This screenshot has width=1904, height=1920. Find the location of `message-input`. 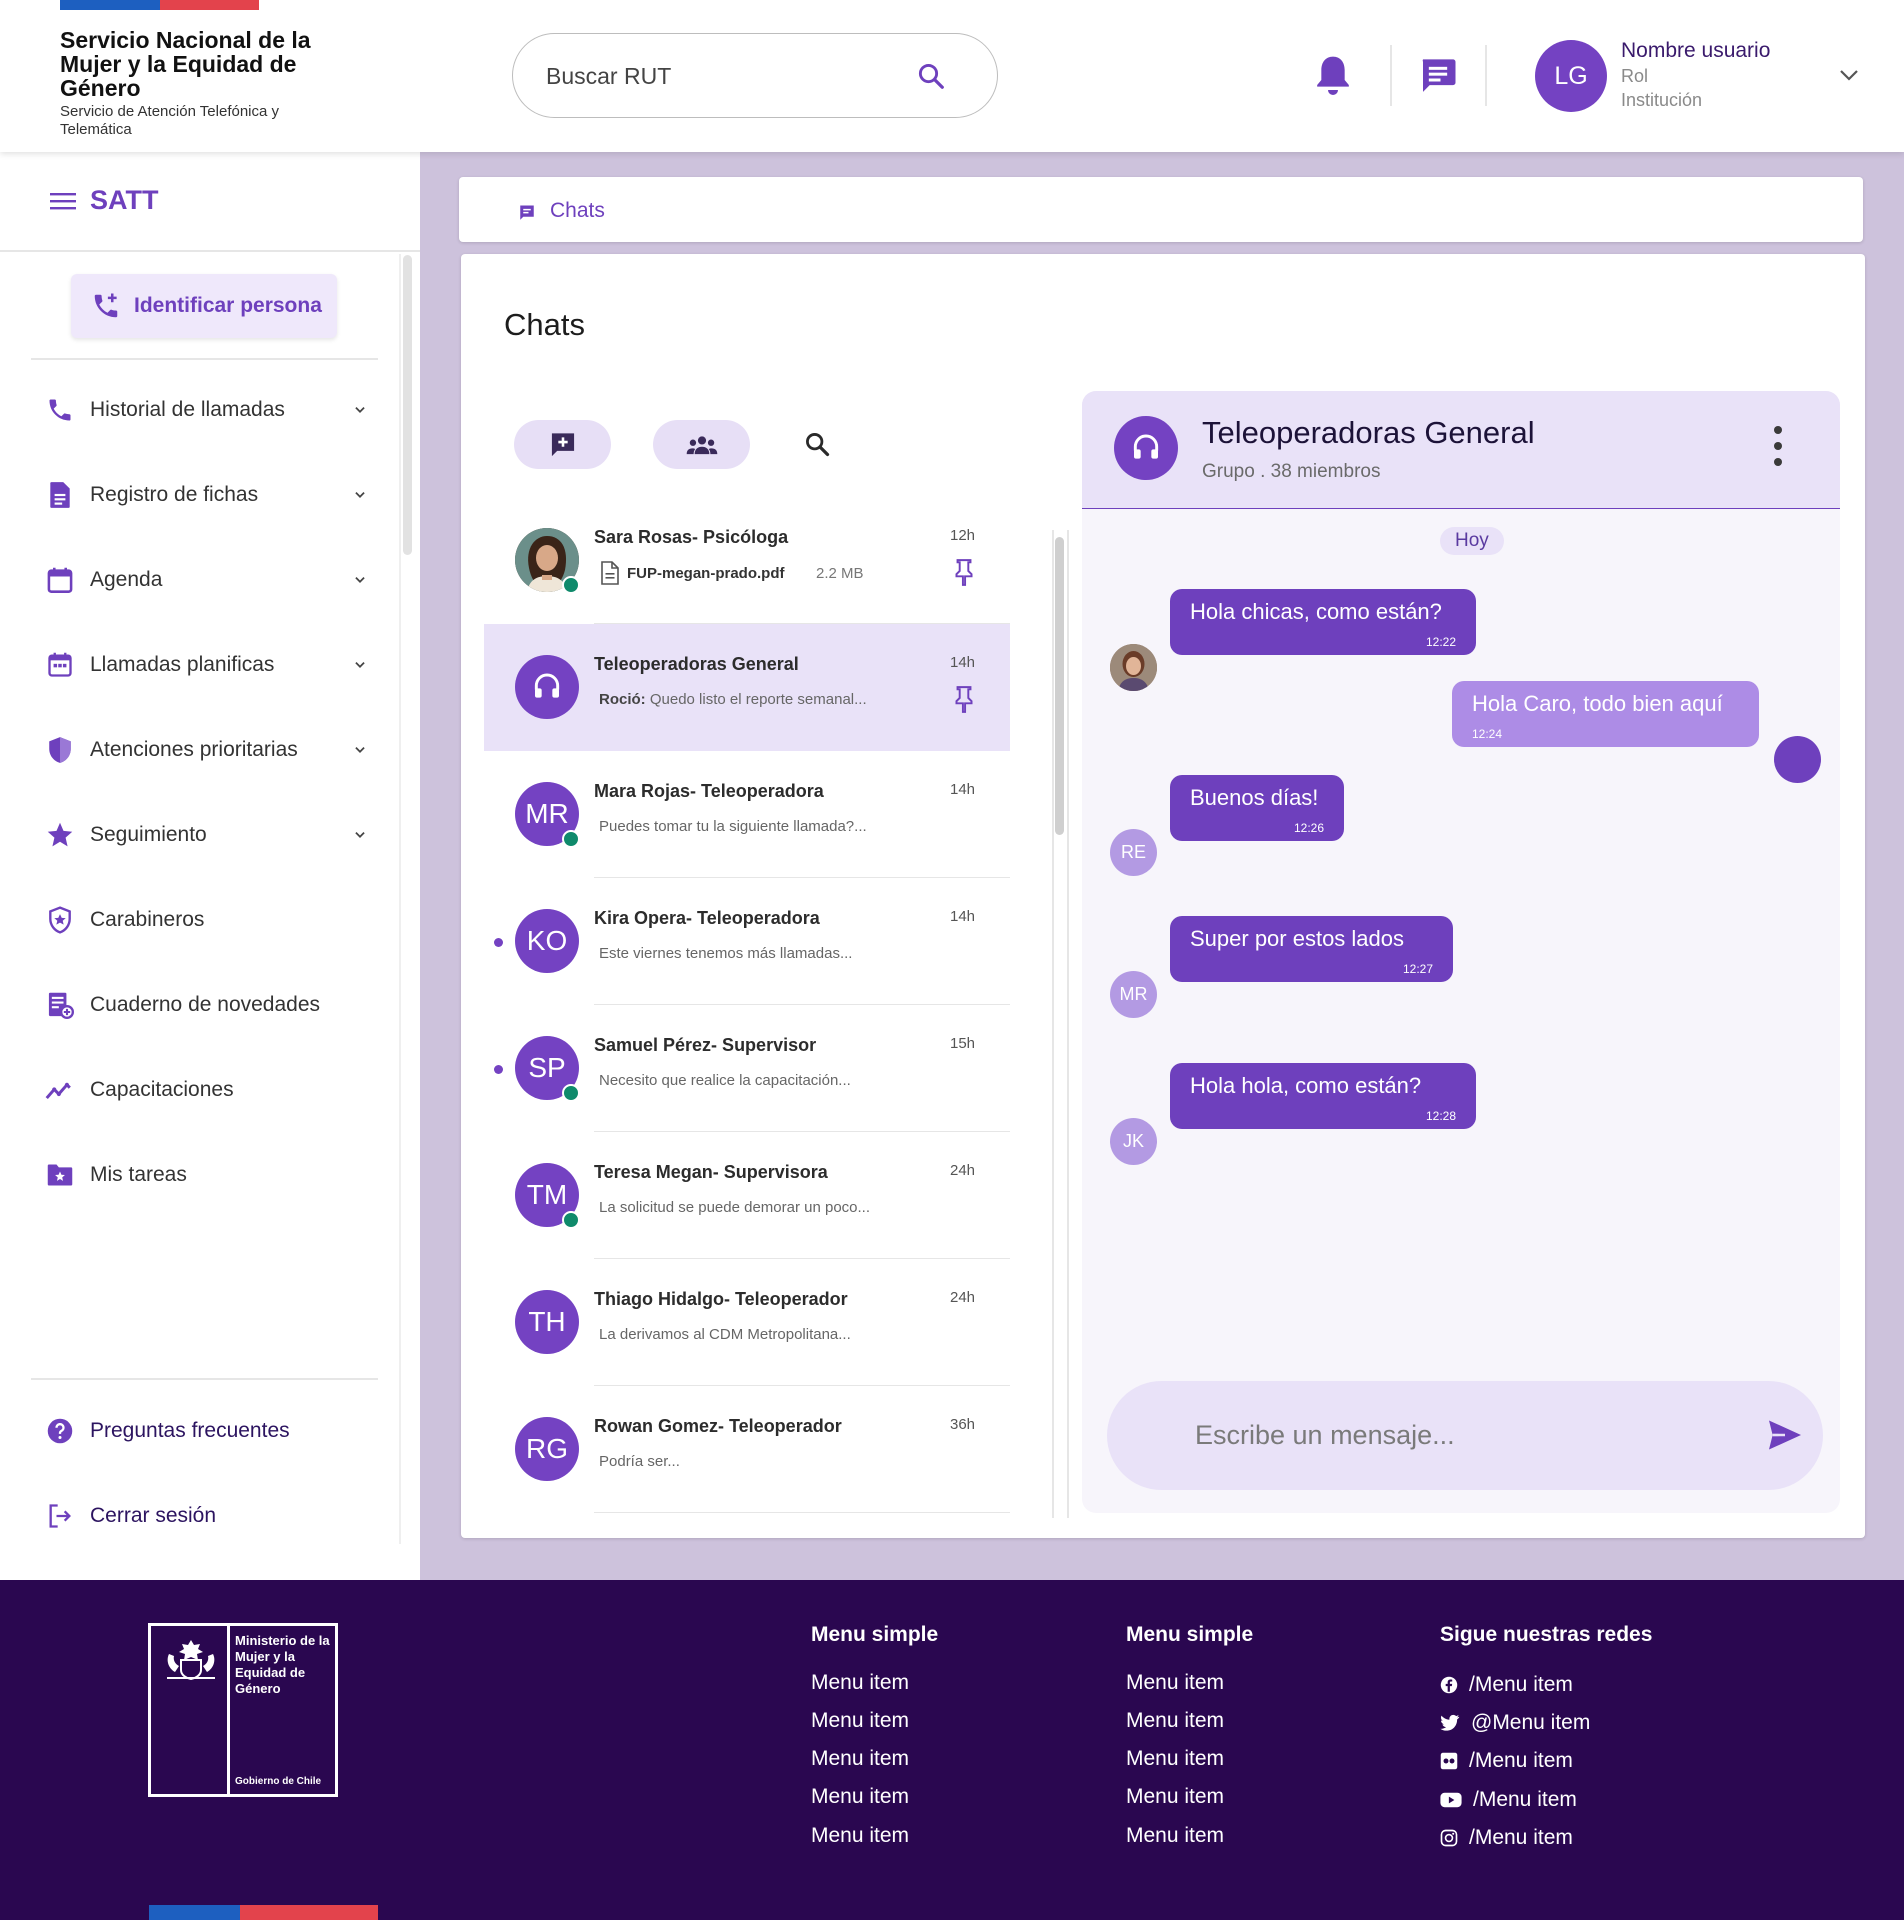

message-input is located at coordinates (1465, 1435).